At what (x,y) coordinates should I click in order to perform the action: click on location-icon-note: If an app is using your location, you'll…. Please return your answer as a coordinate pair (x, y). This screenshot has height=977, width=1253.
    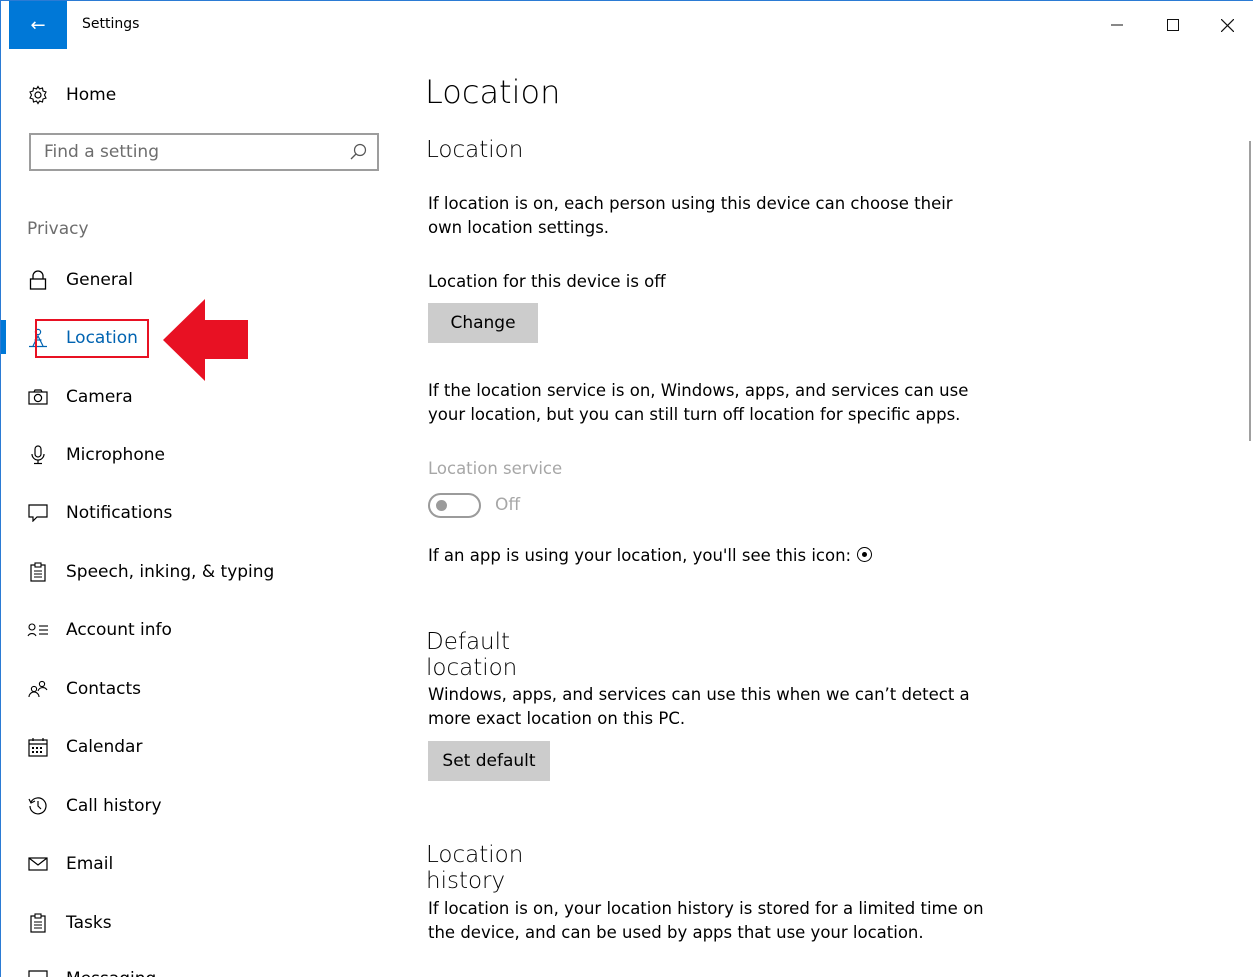
    Looking at the image, I should click on (708, 556).